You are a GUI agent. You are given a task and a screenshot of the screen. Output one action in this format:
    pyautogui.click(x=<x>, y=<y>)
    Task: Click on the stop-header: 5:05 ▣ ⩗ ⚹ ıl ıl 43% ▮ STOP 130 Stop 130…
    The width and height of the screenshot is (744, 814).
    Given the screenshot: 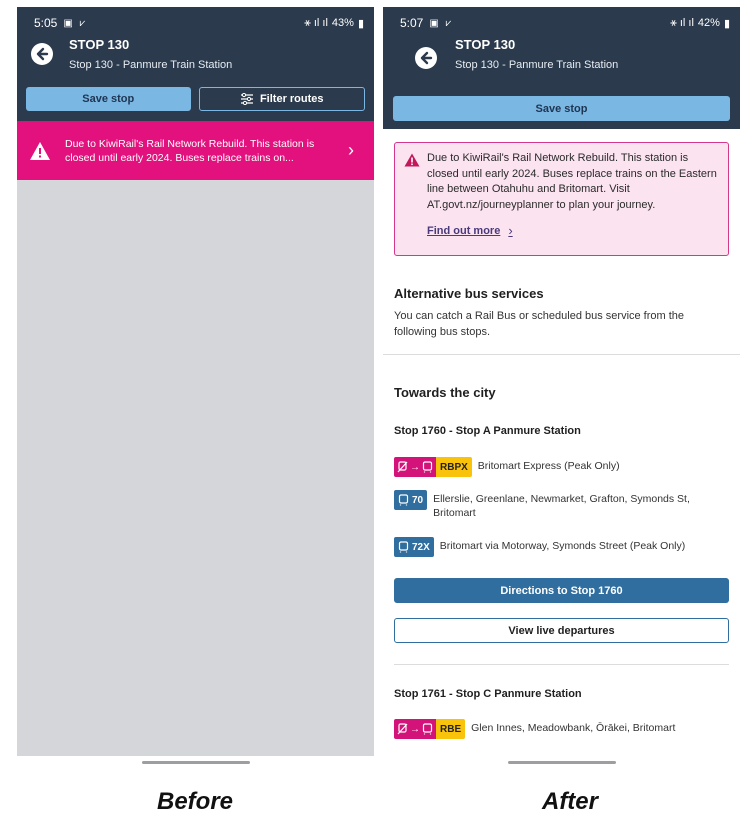 What is the action you would take?
    pyautogui.click(x=195, y=64)
    